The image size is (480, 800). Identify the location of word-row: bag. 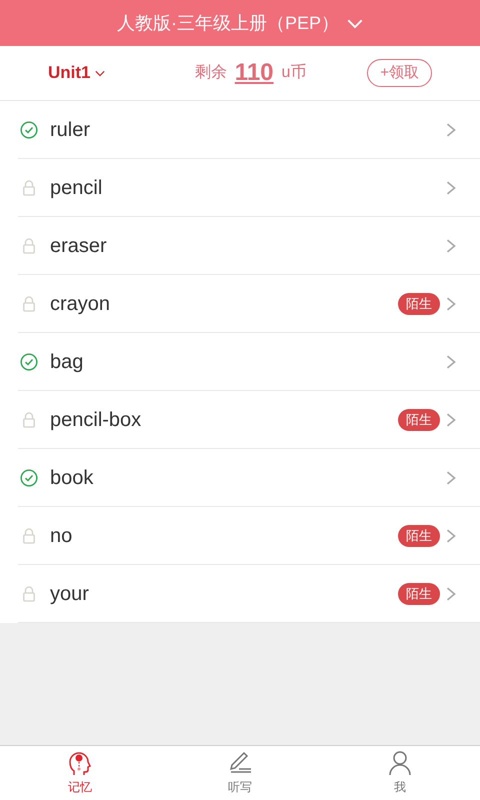
(240, 362).